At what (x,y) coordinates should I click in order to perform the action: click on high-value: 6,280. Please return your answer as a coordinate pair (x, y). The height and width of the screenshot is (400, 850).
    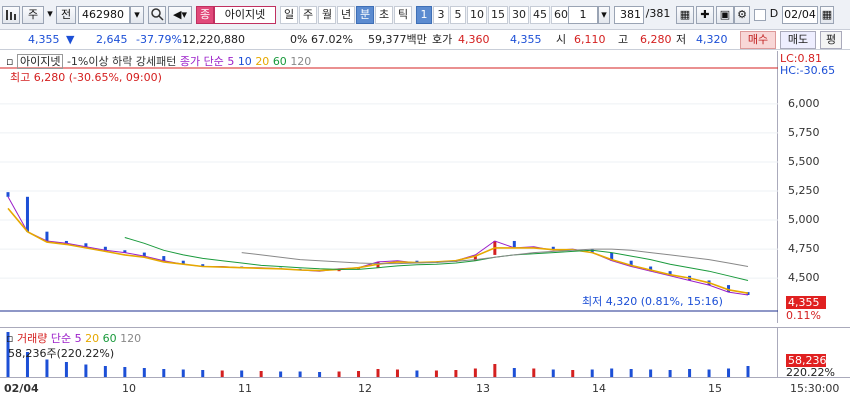
    Looking at the image, I should click on (656, 39).